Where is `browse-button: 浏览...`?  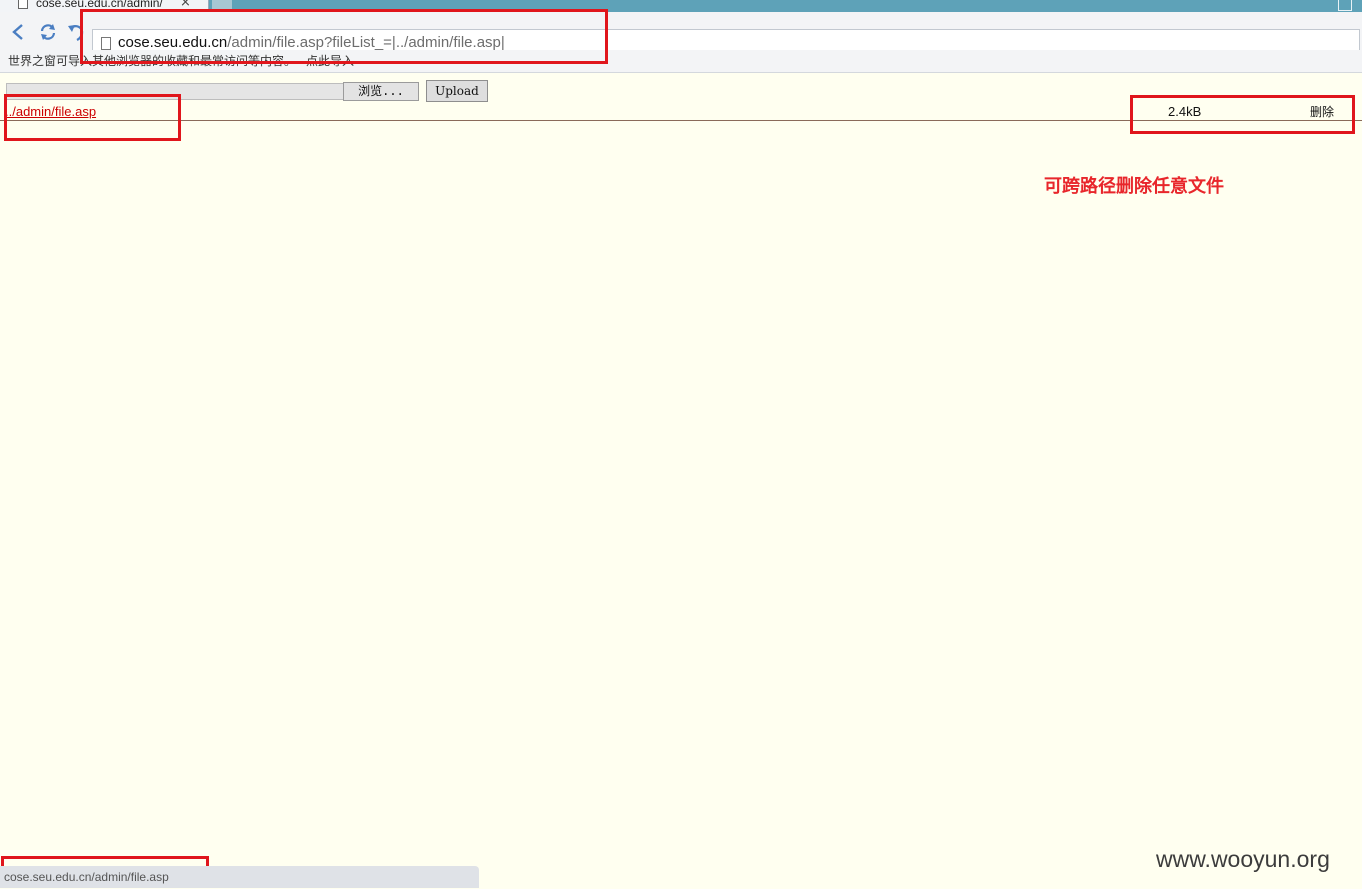
browse-button: 浏览... is located at coordinates (381, 91).